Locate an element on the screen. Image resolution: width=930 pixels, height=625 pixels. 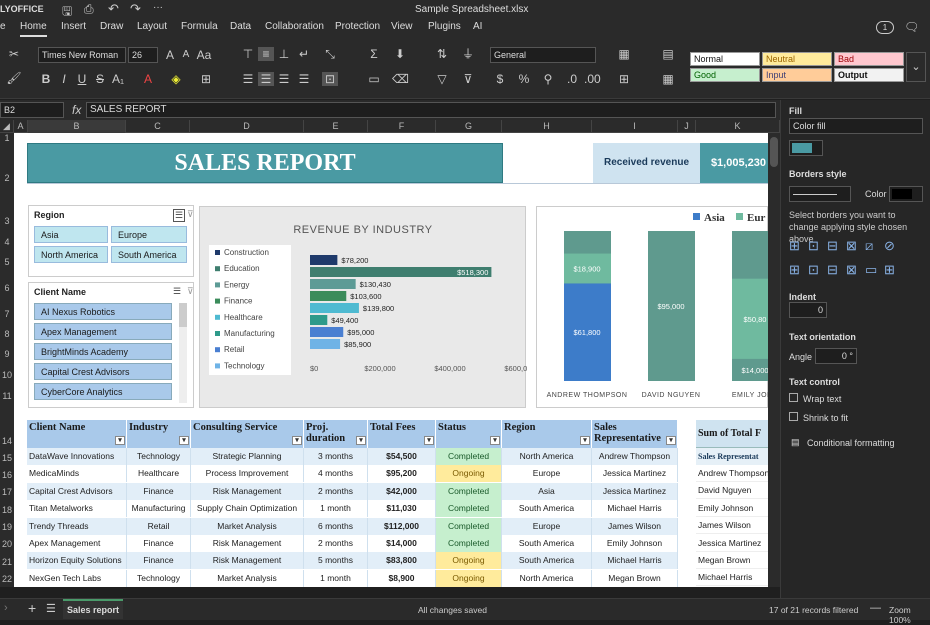
col-header-i: I is located at coordinates (635, 126).